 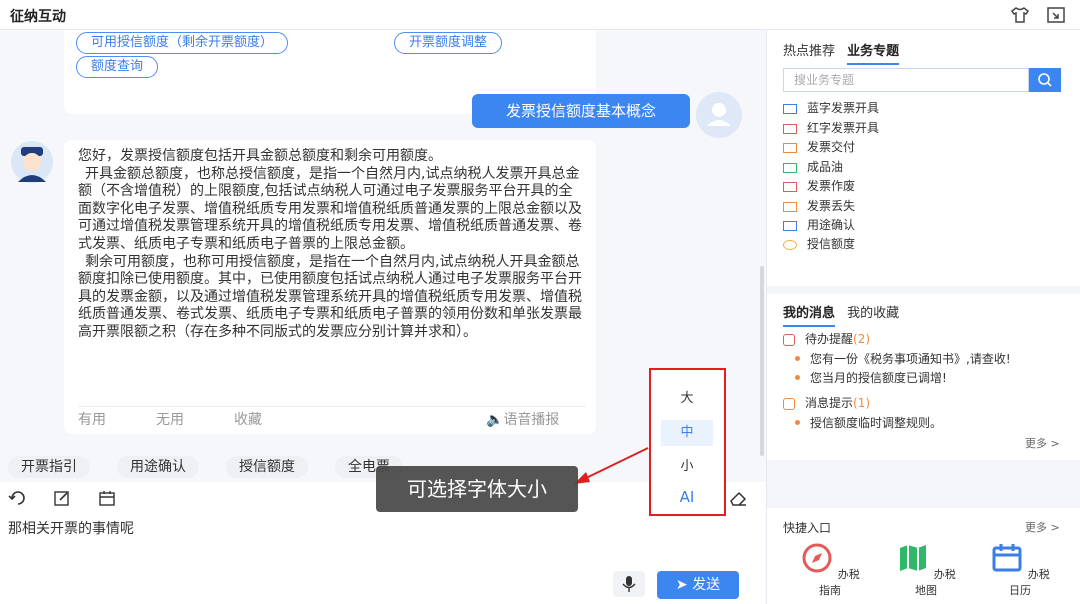 I want to click on microphone-button, so click(x=629, y=584).